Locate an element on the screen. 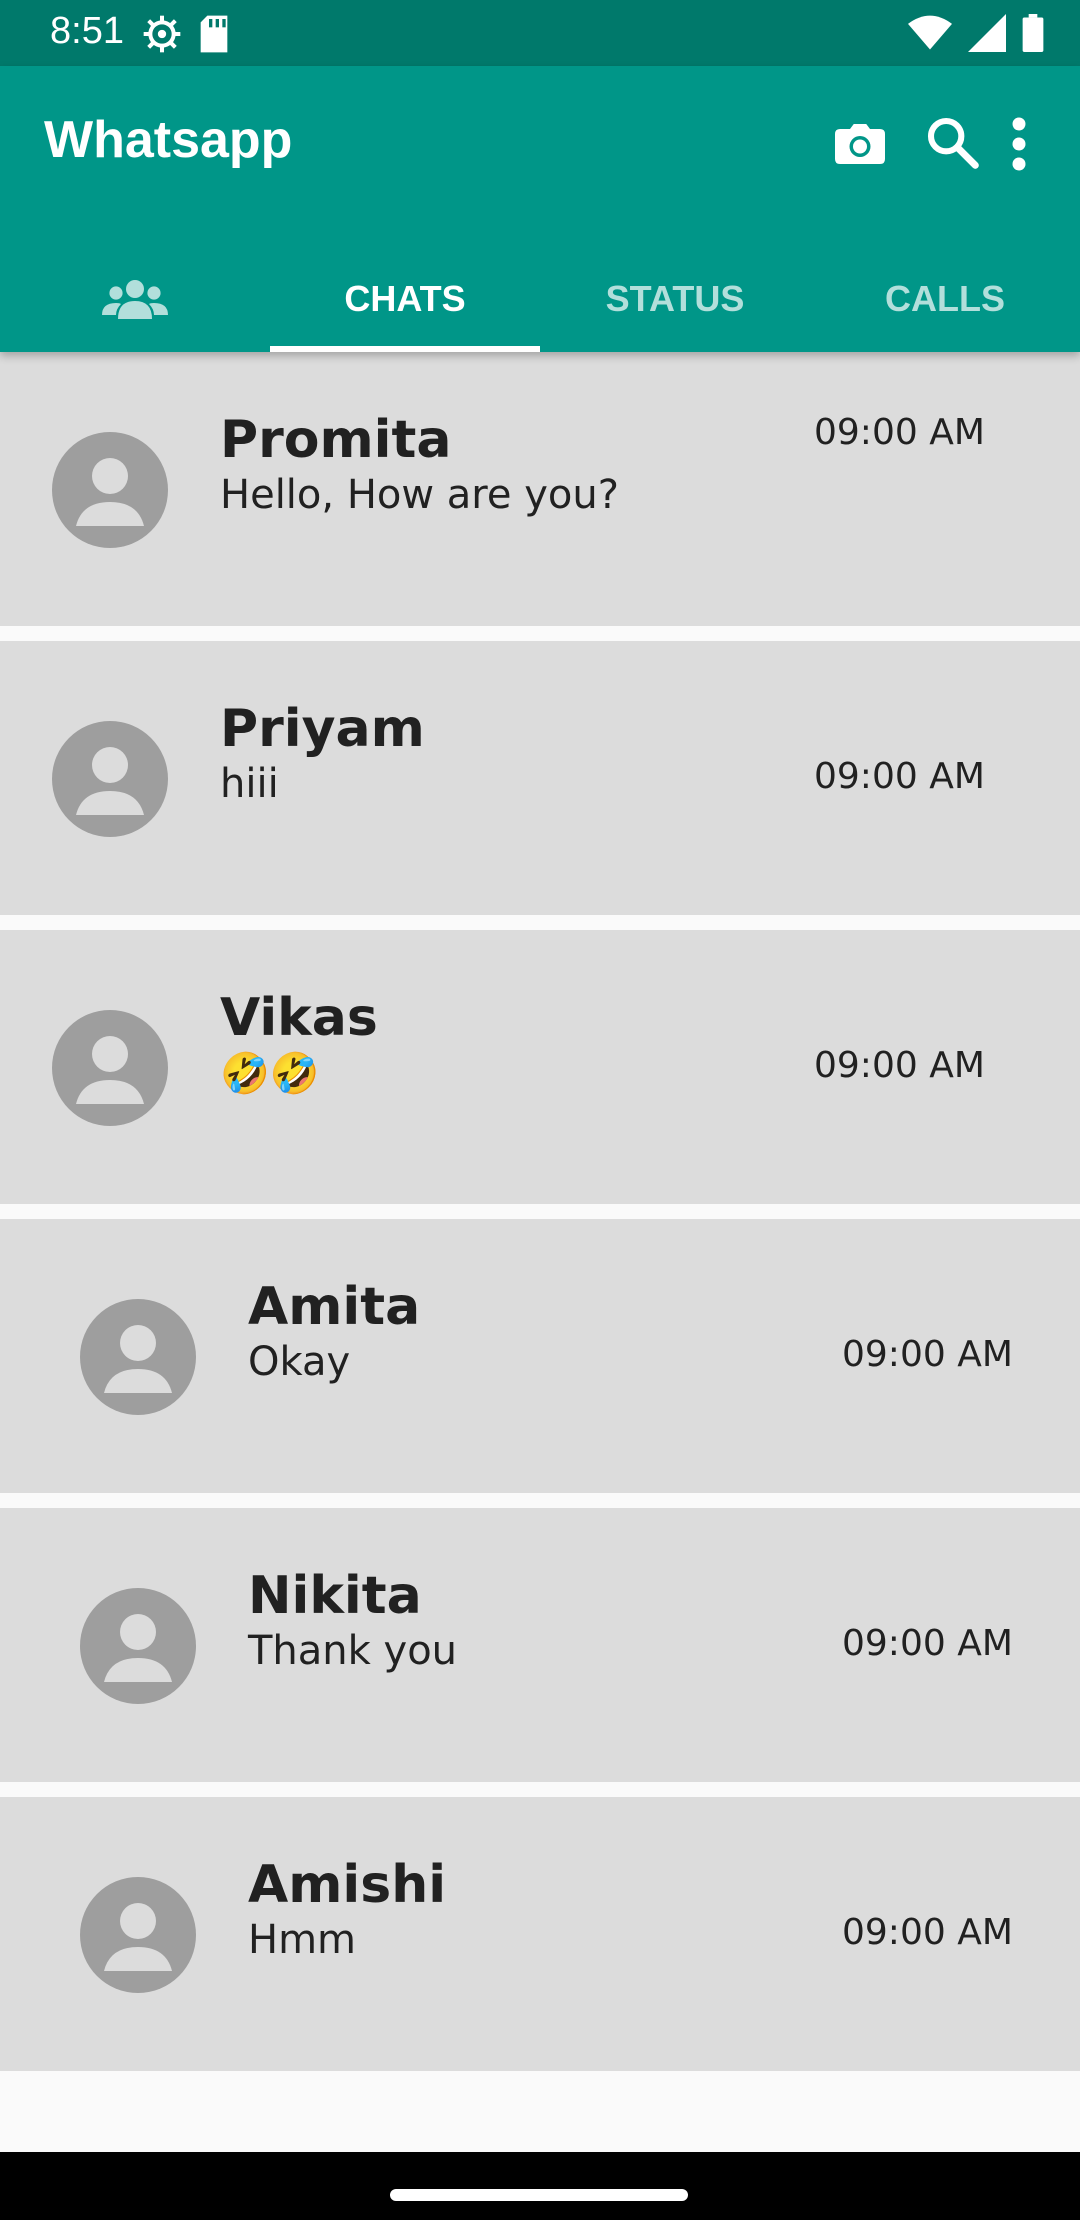 The width and height of the screenshot is (1080, 2220). chat-message: Hmm is located at coordinates (302, 1940).